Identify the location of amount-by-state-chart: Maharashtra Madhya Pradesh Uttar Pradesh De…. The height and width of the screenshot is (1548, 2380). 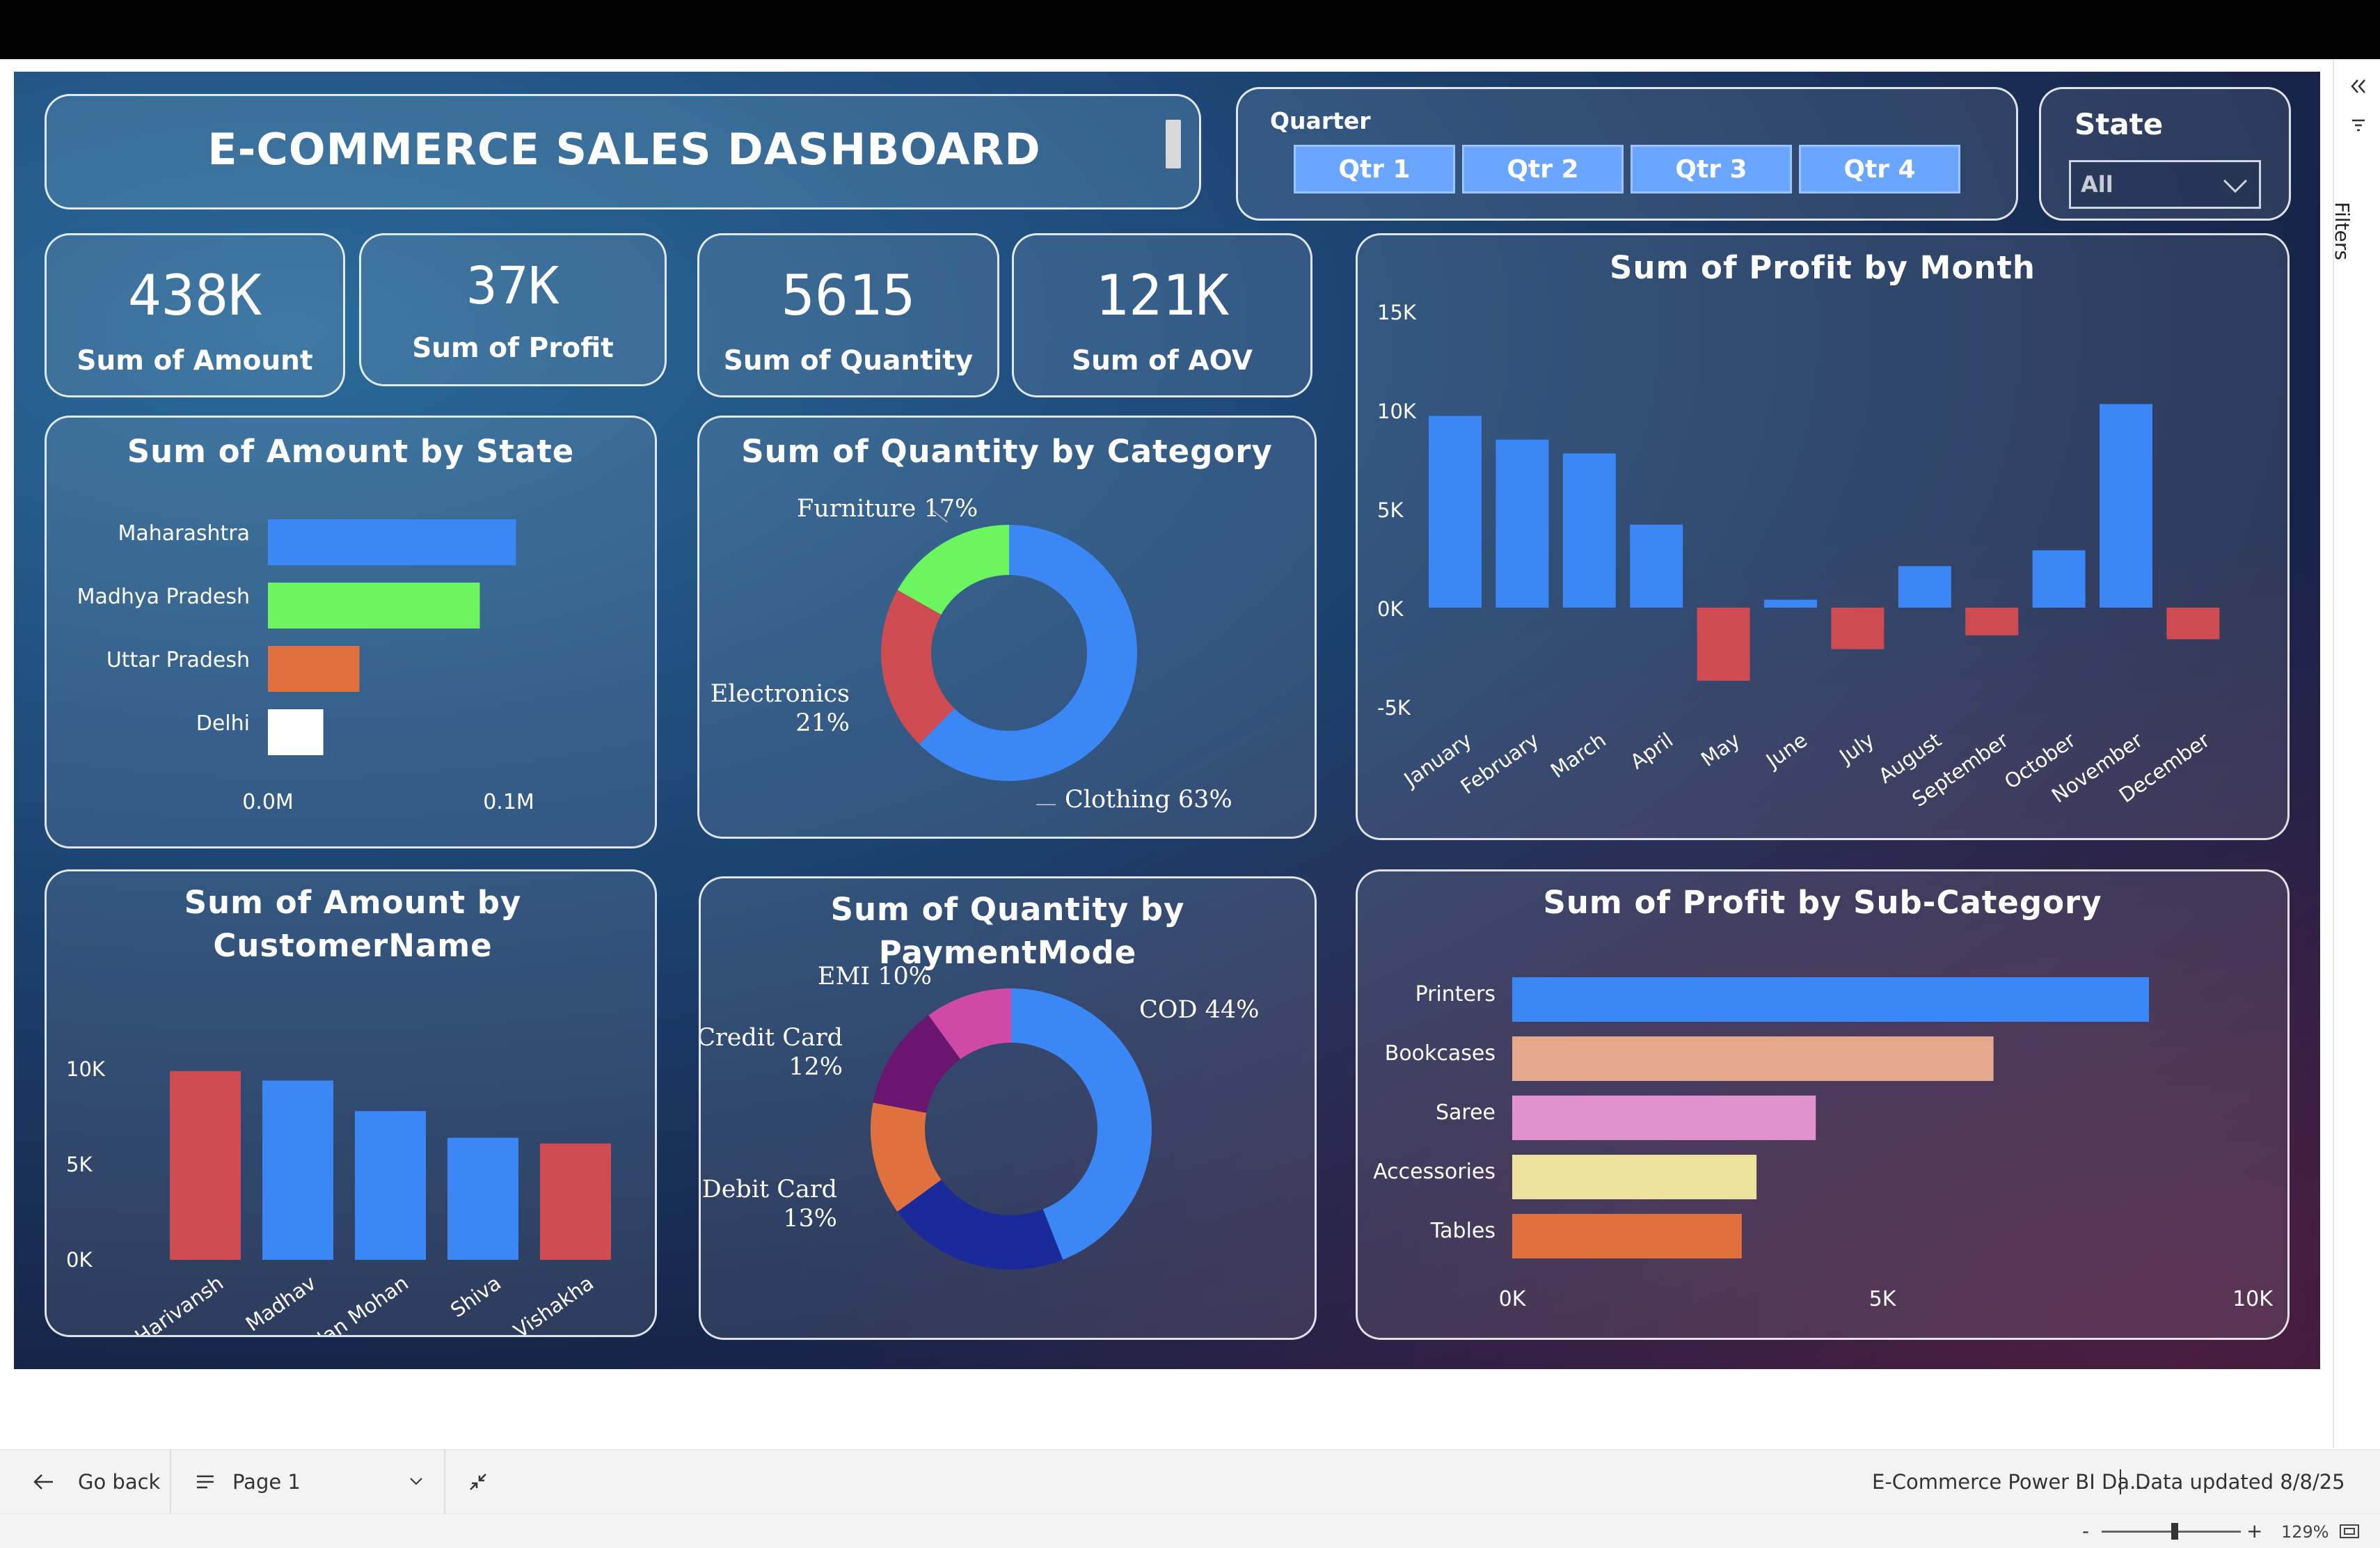
(351, 665).